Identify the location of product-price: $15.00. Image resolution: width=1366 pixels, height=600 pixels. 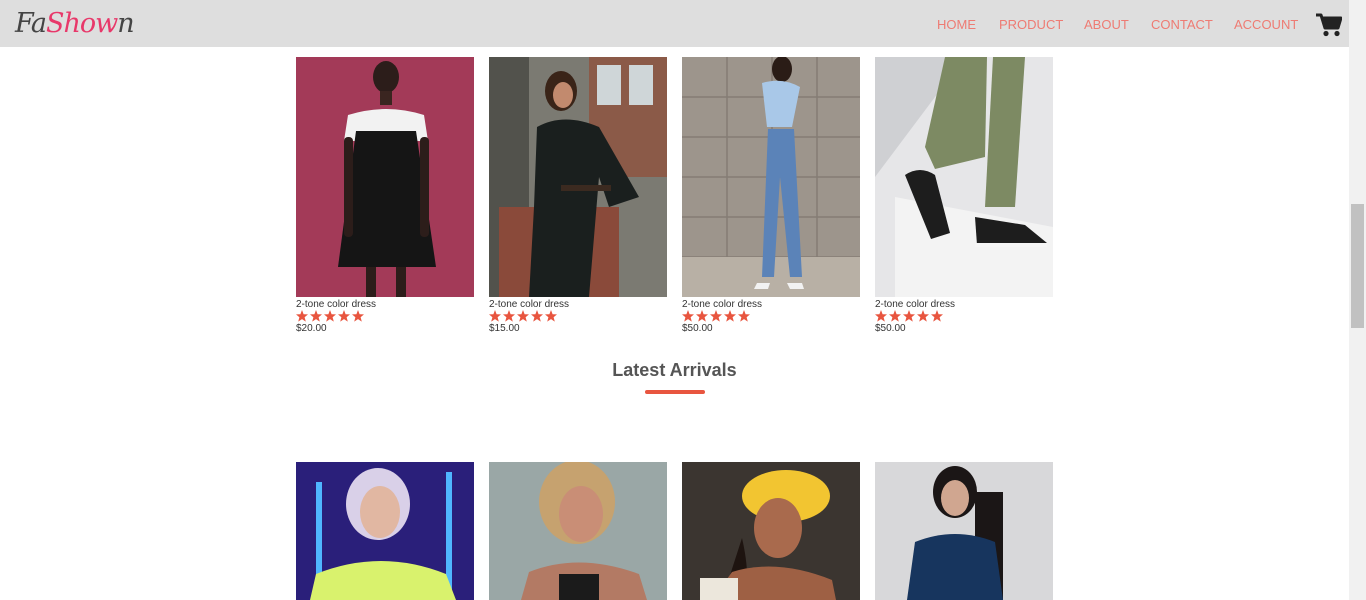
(504, 328).